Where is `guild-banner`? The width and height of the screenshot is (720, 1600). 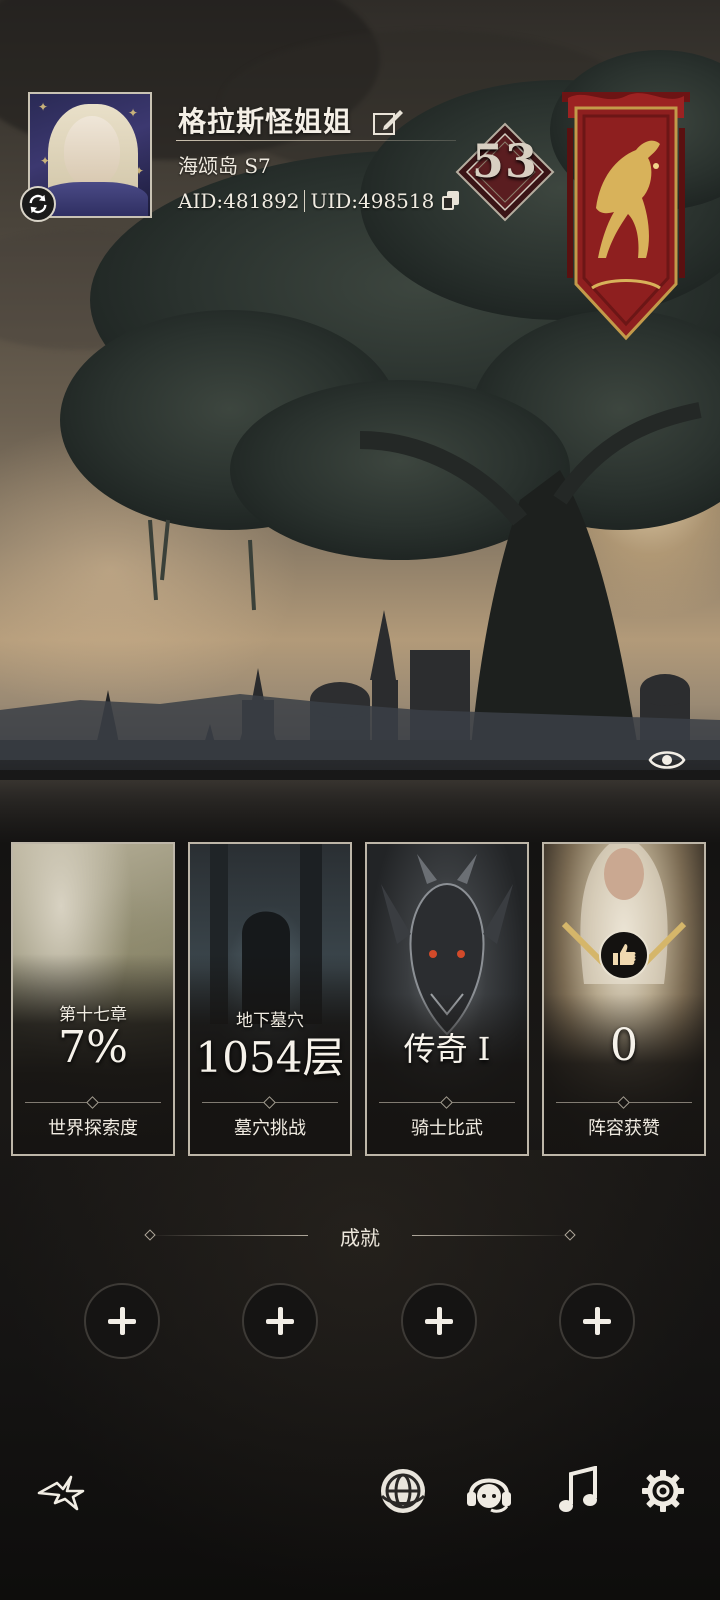
guild-banner is located at coordinates (626, 216).